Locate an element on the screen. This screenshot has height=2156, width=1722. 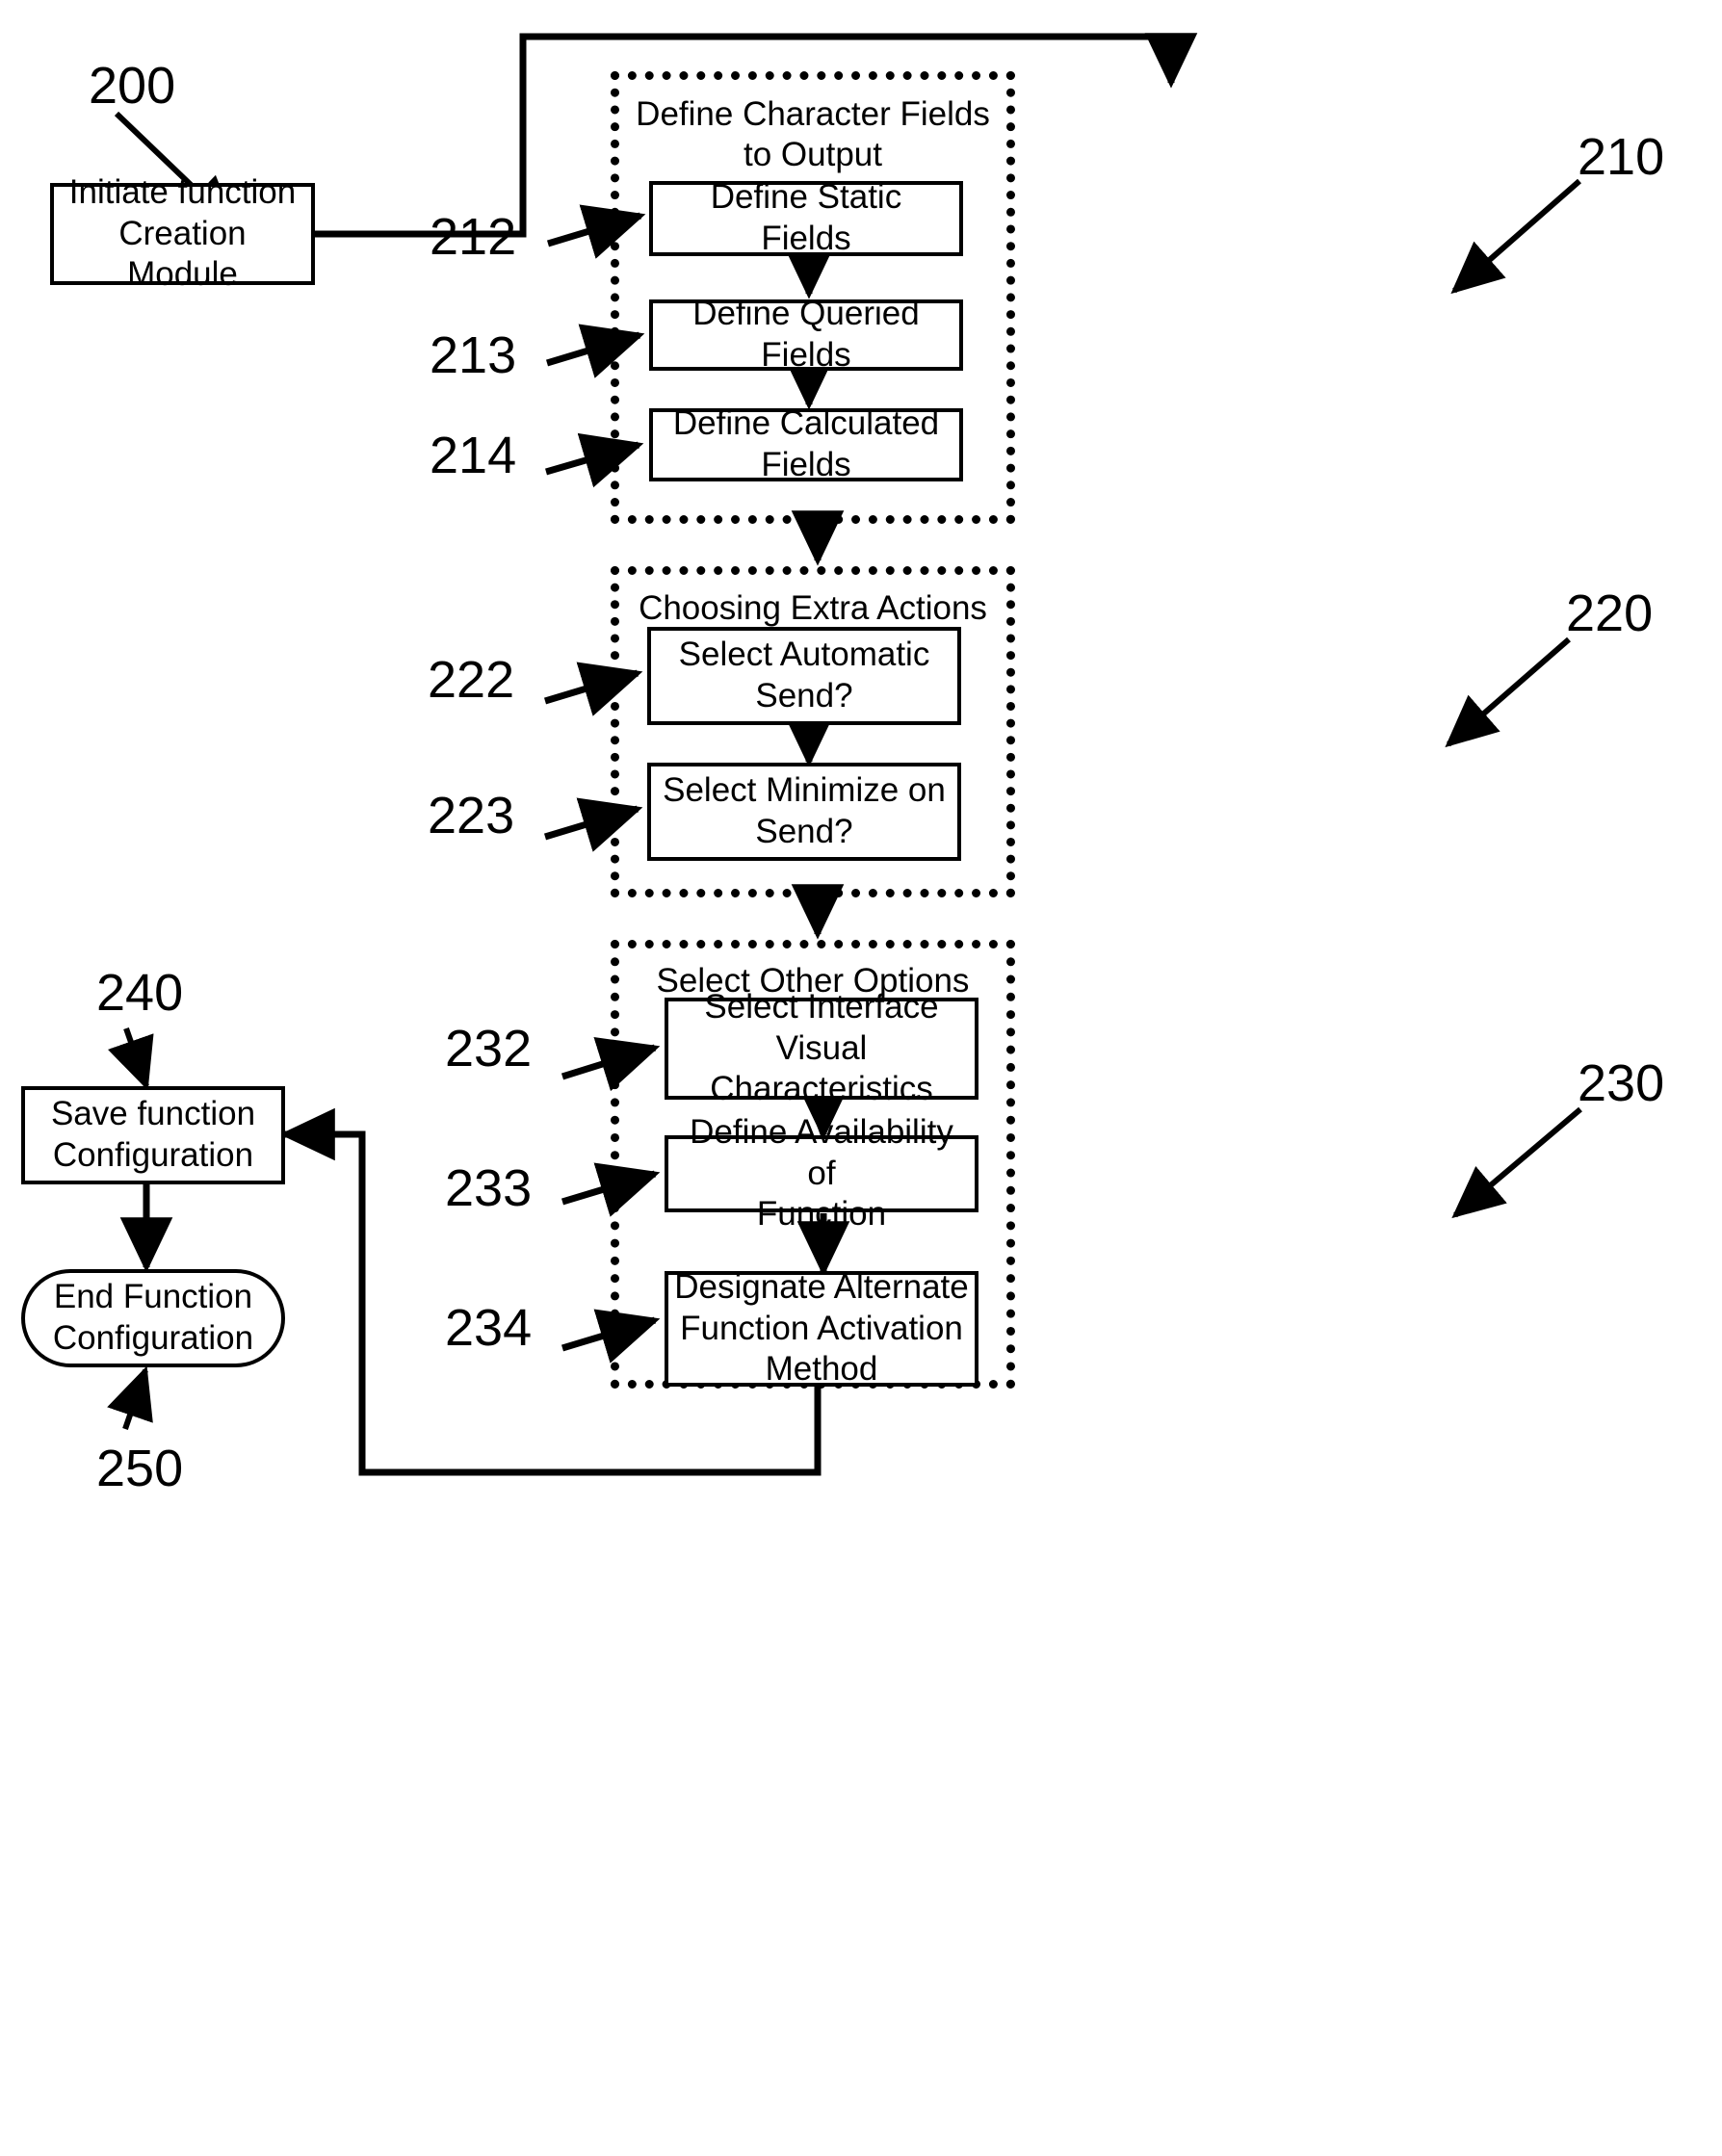
reference-numeral-223: 223 is located at coordinates (471, 815).